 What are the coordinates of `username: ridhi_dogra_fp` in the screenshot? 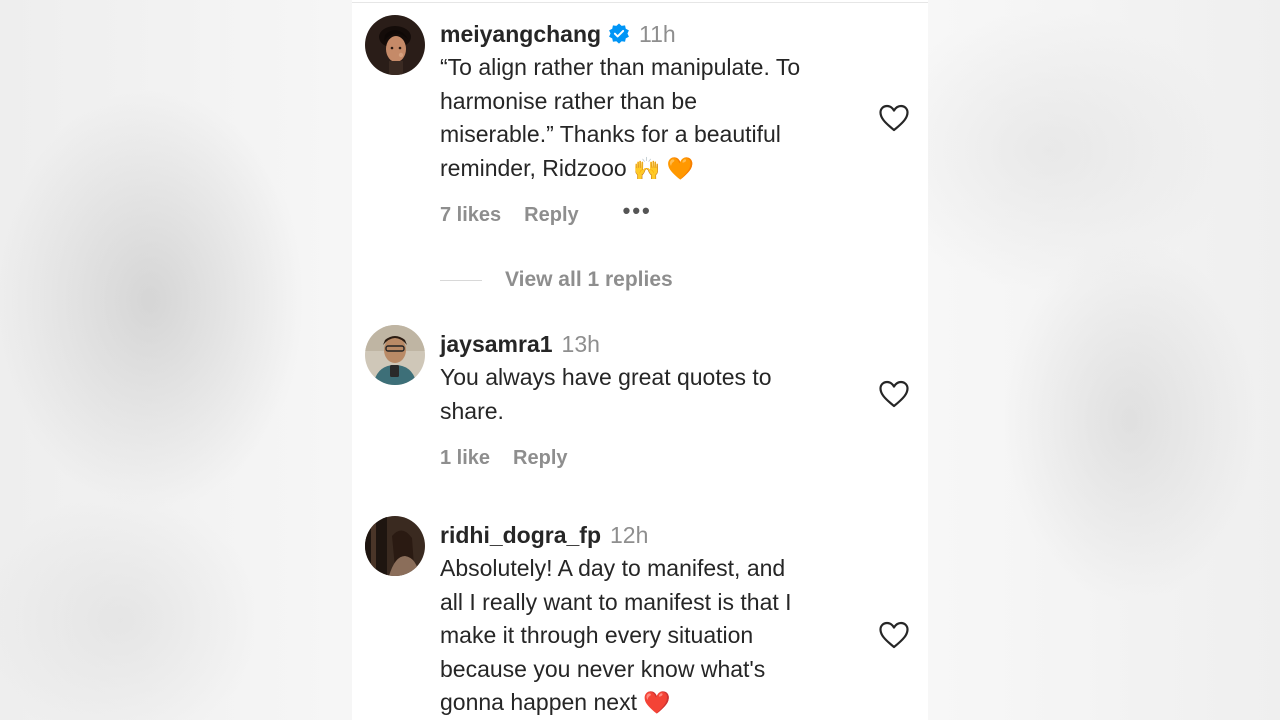 It's located at (520, 535).